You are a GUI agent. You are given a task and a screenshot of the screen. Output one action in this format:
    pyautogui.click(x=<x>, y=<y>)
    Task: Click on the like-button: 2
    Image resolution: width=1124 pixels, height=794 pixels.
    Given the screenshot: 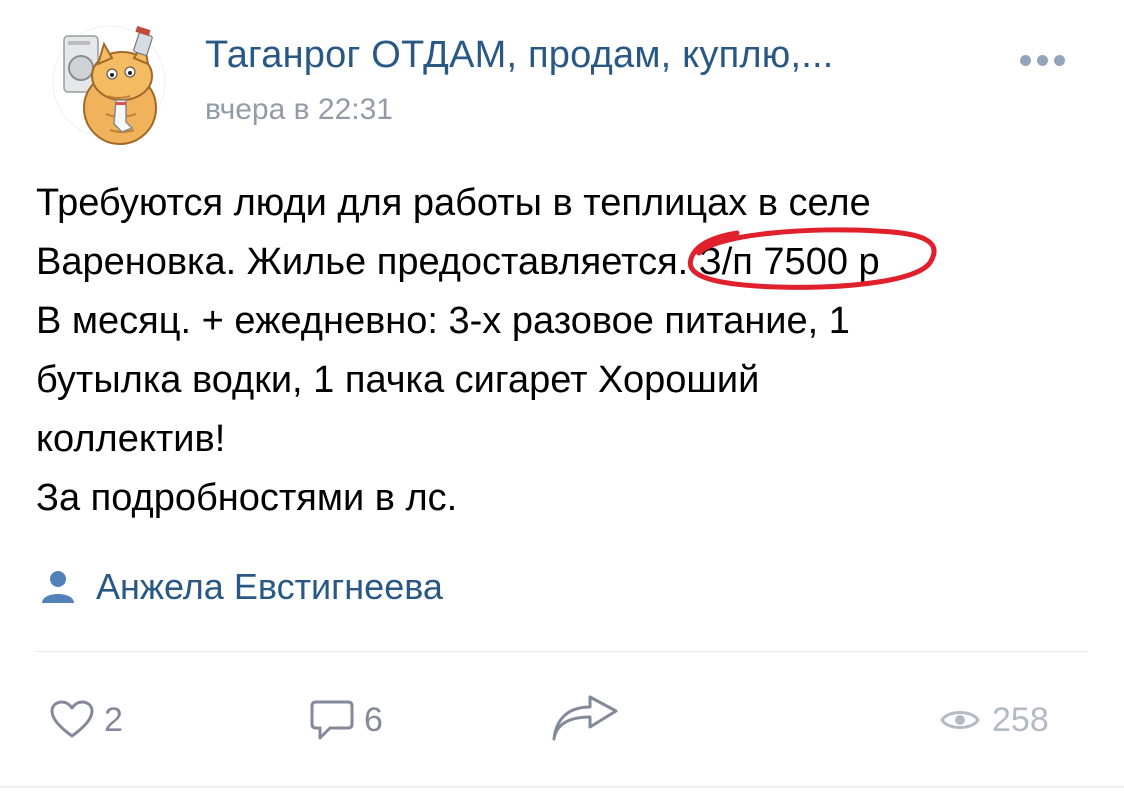 What is the action you would take?
    pyautogui.click(x=86, y=720)
    